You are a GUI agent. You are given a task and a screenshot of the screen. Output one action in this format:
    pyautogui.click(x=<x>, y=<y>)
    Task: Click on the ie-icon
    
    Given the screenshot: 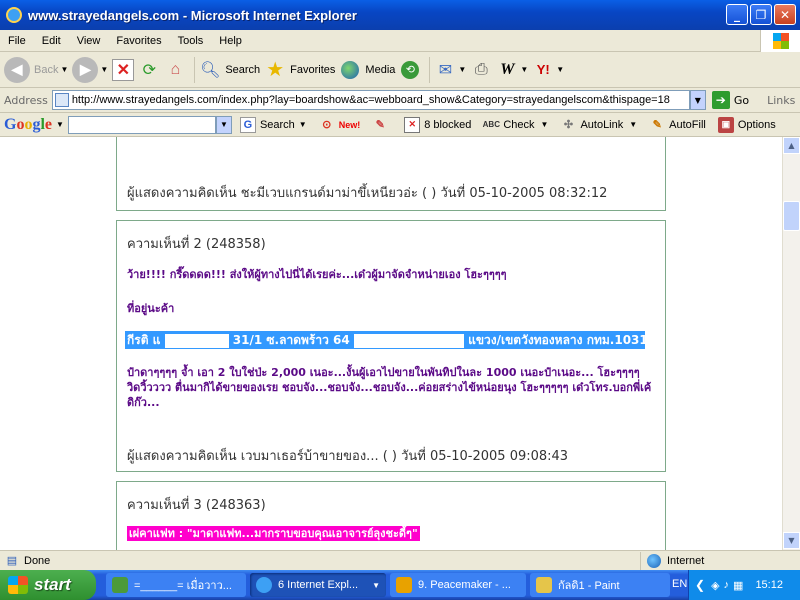 What is the action you would take?
    pyautogui.click(x=14, y=15)
    